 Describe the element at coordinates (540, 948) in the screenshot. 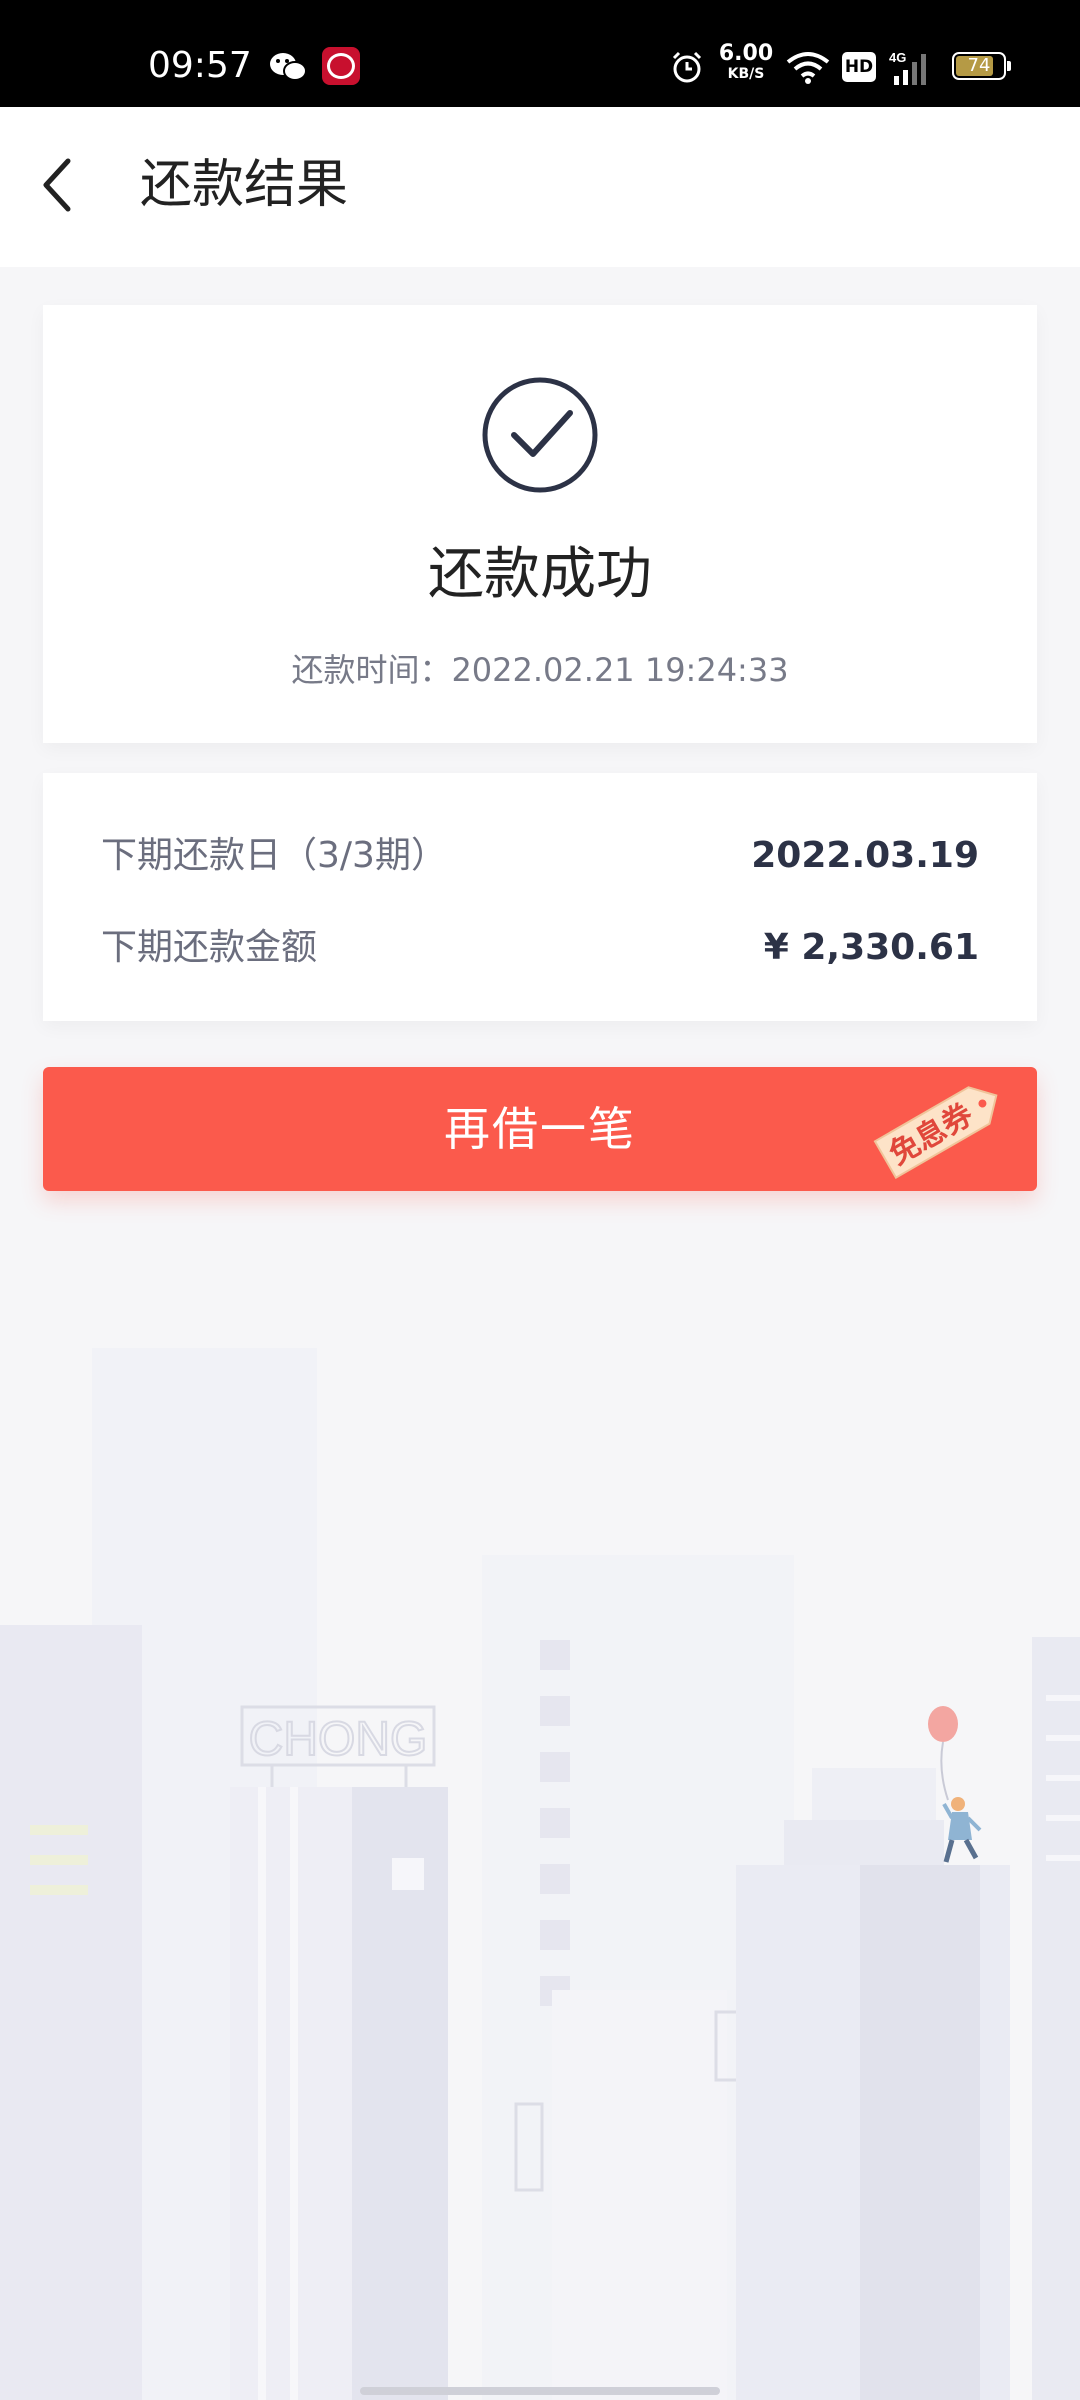

I see `next-amount-row: 下期还款金额 ¥ 2,330.61` at that location.